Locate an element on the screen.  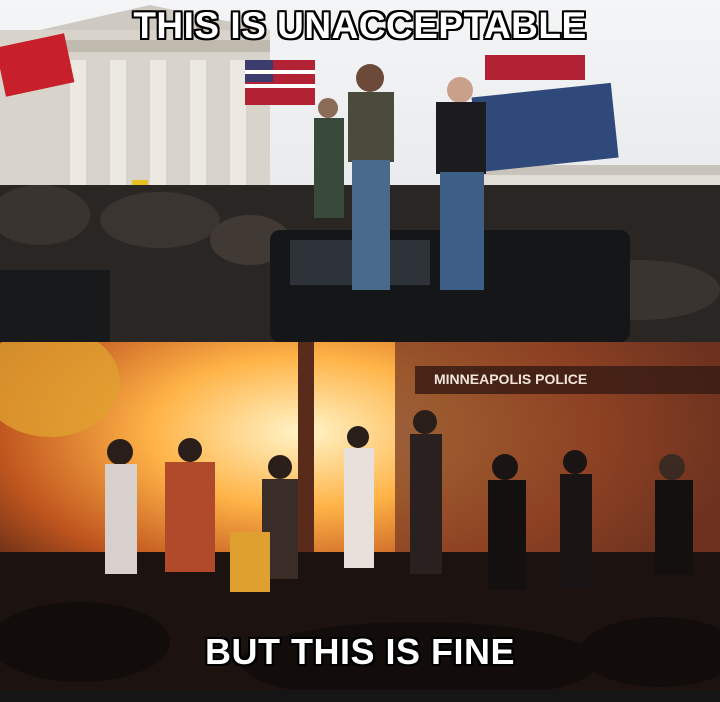
top-caption: THIS IS UNACCEPTABLE is located at coordinates (360, 25).